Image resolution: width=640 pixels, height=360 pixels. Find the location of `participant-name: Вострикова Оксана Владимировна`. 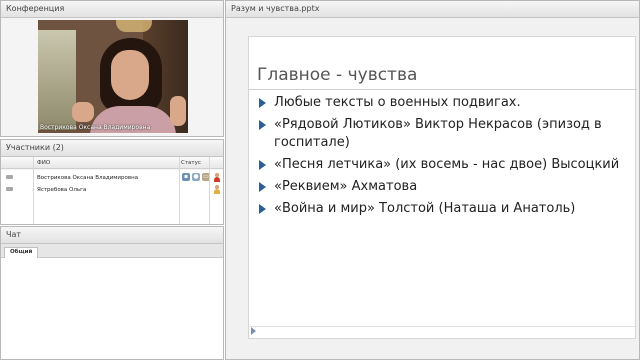

participant-name: Вострикова Оксана Владимировна is located at coordinates (88, 178).